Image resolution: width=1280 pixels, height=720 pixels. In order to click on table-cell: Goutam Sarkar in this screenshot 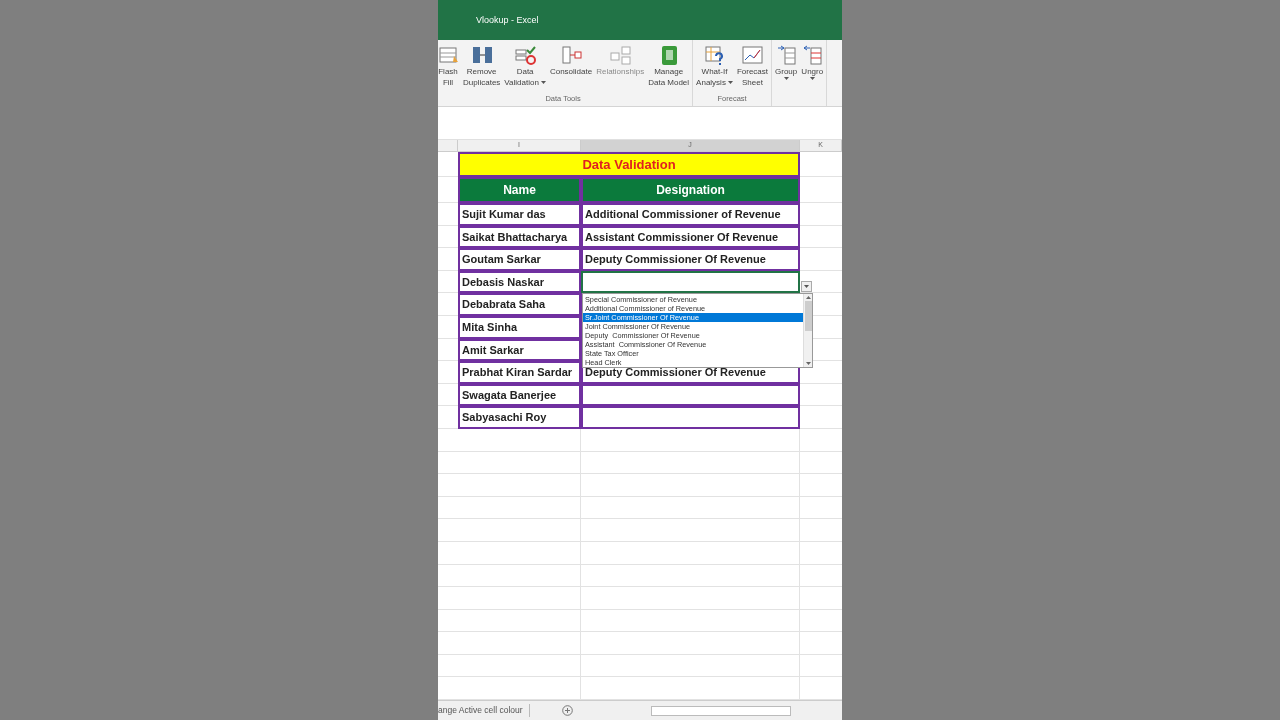, I will do `click(519, 259)`.